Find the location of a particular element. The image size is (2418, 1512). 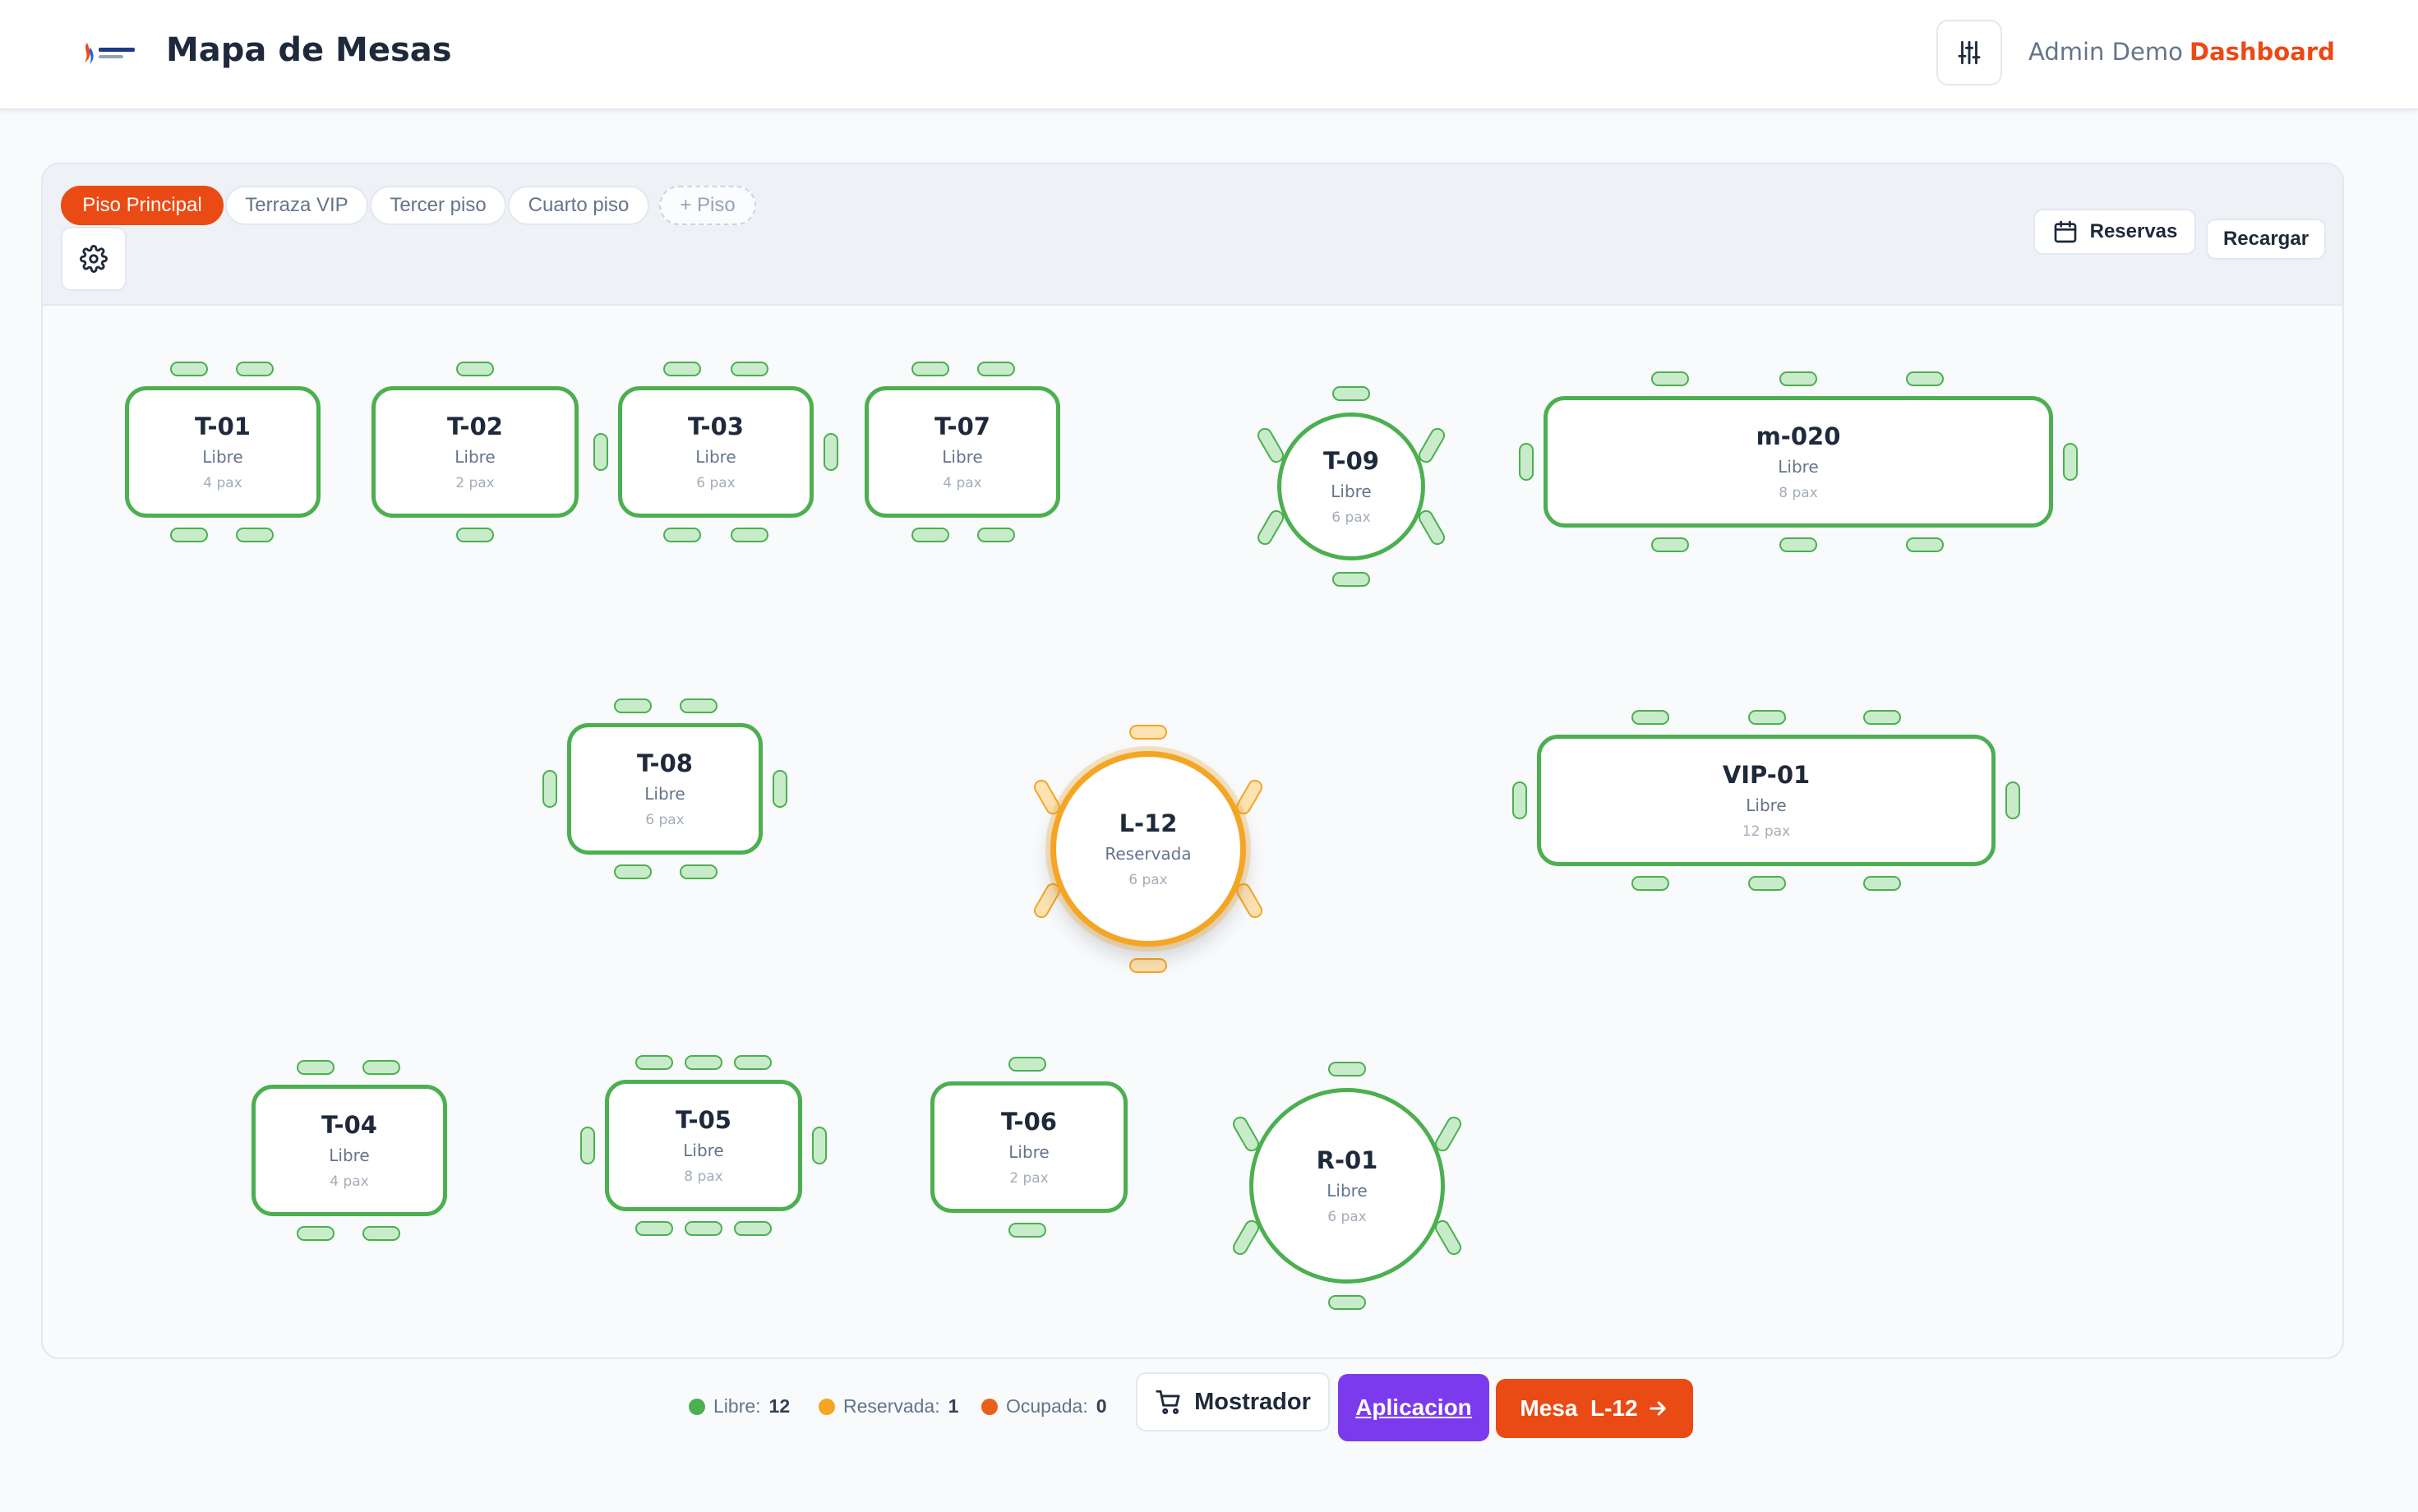

filter-settings-button is located at coordinates (1969, 53).